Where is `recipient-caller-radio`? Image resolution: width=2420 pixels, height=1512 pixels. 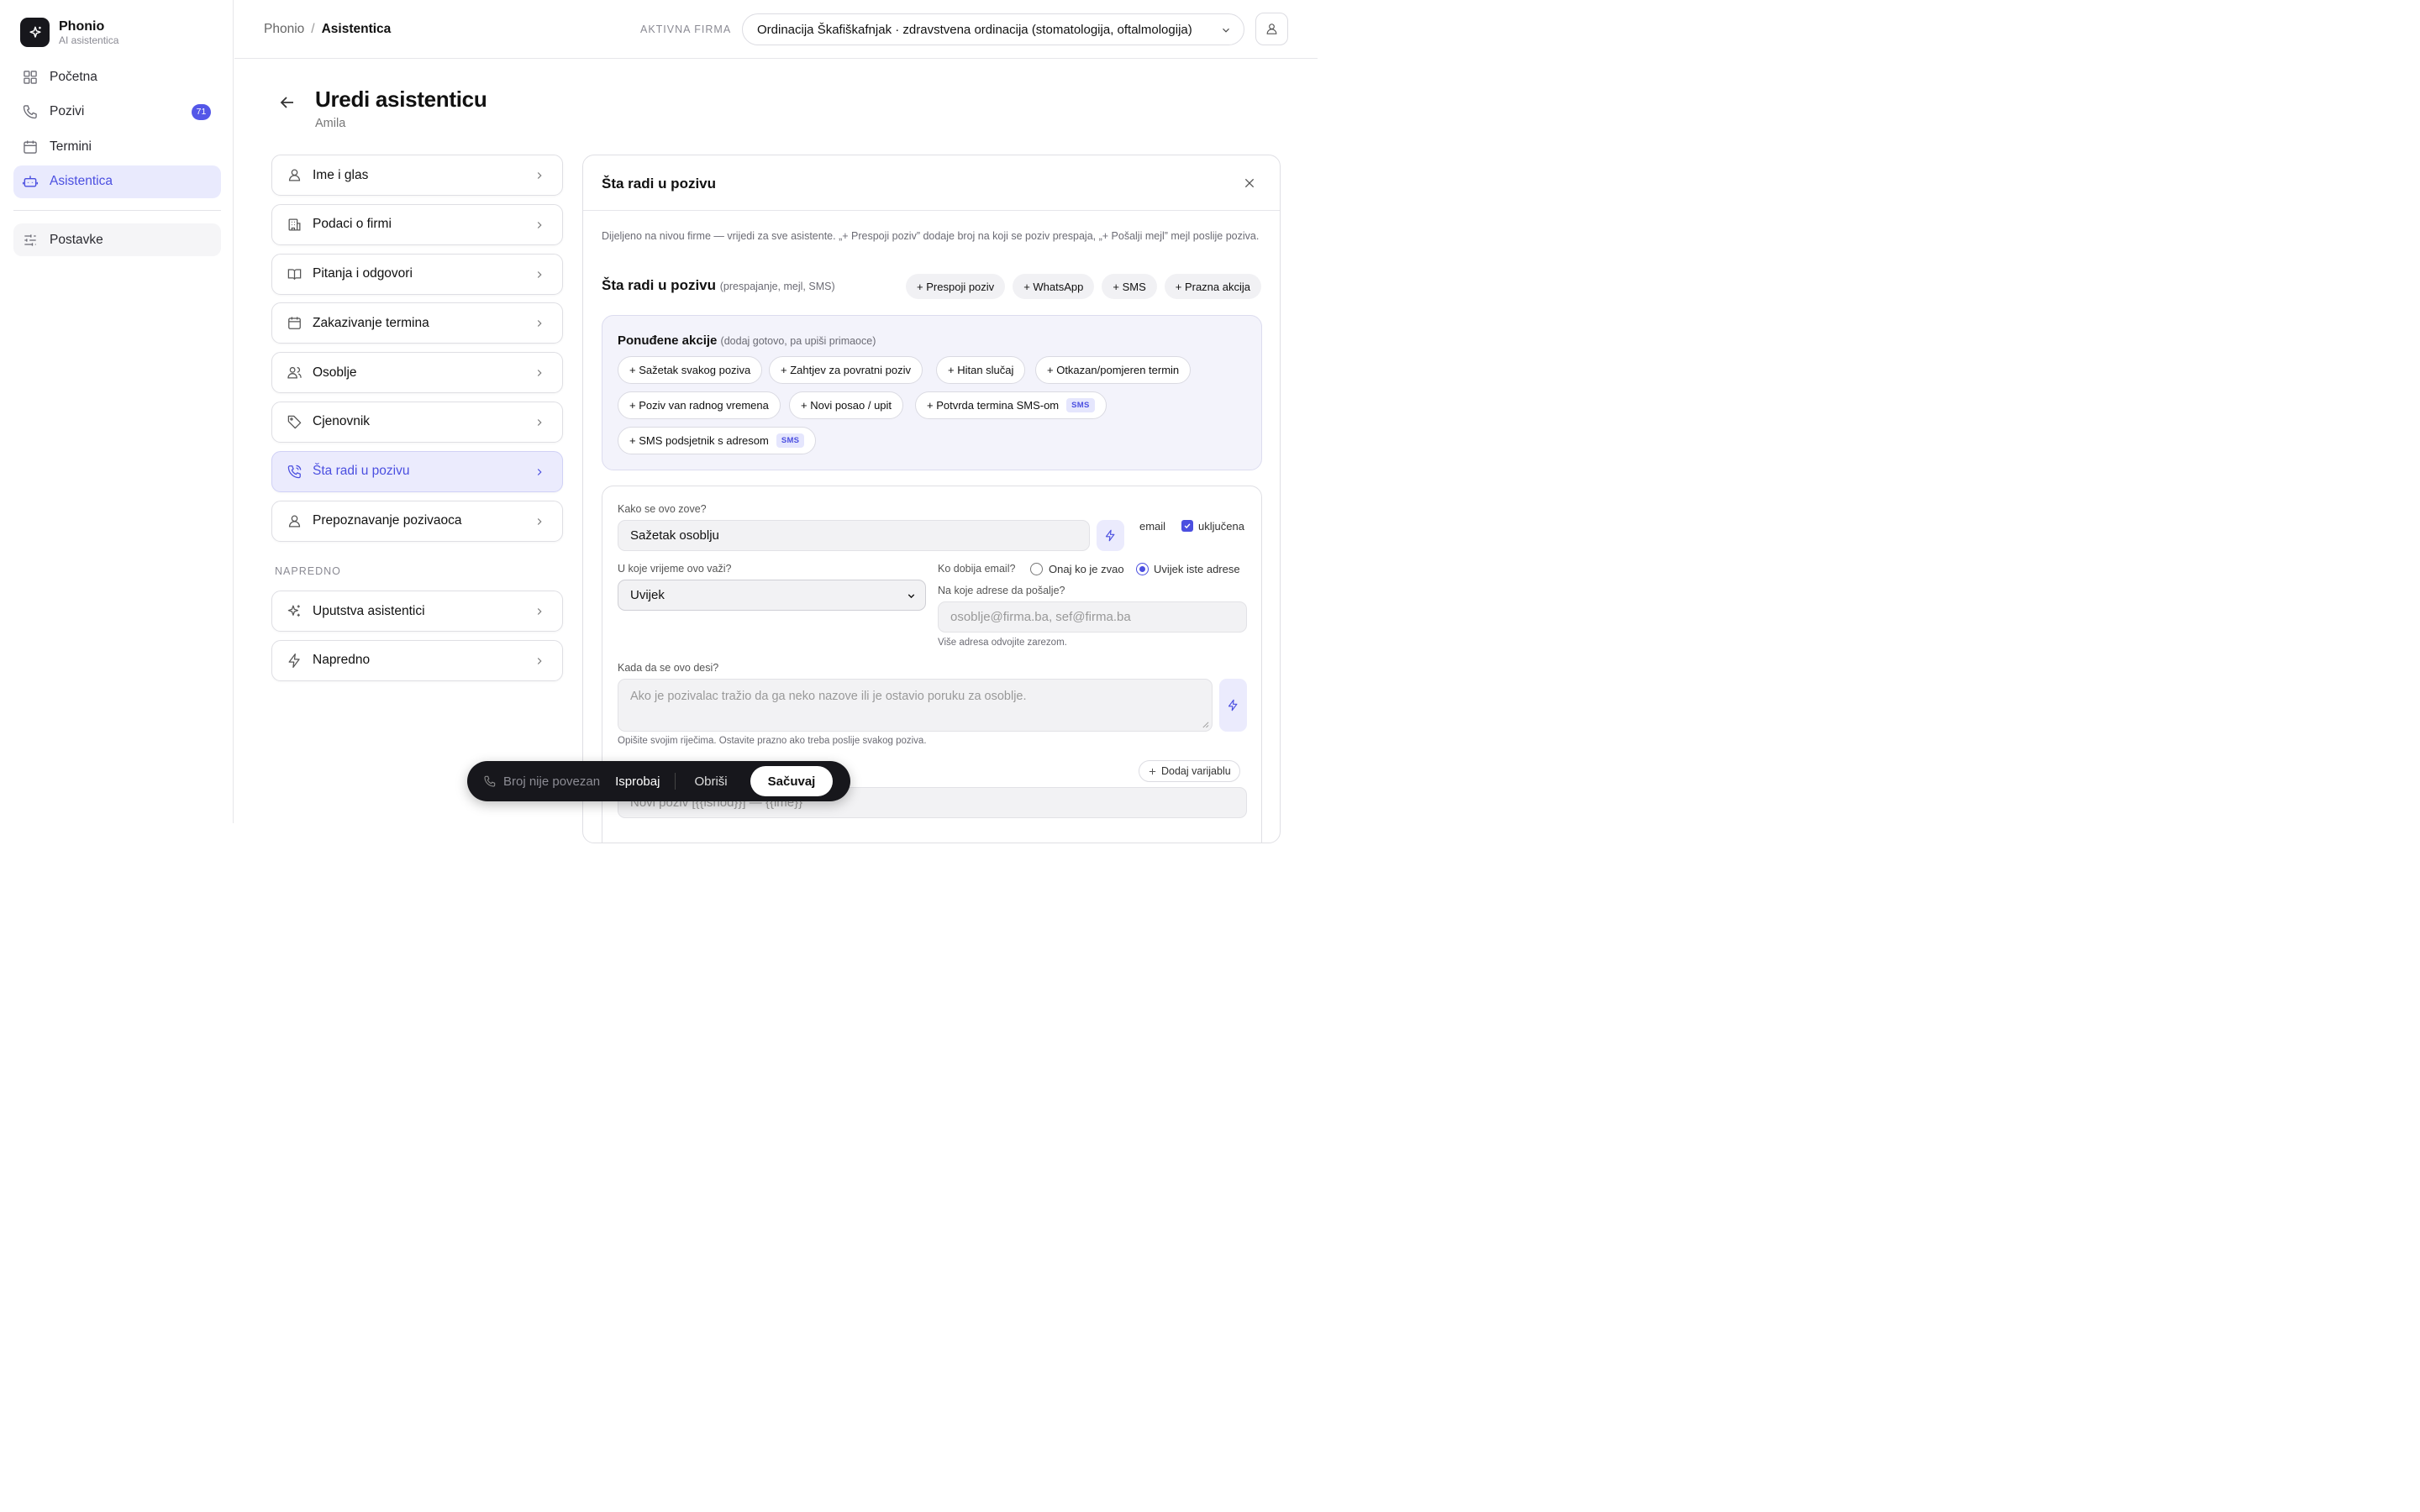 recipient-caller-radio is located at coordinates (1036, 569).